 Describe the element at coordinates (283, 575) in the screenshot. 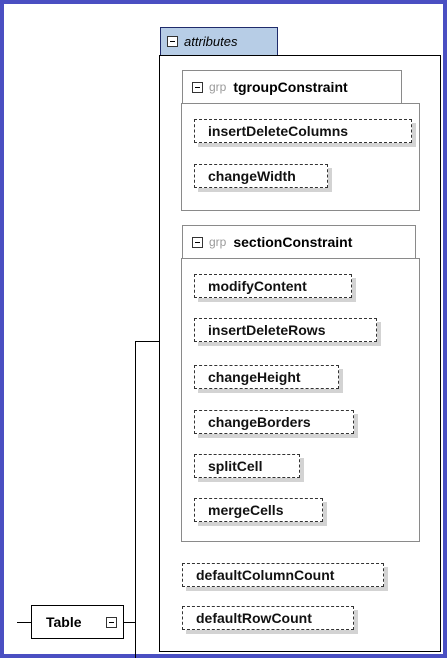

I see `attribute-item: defaultColumnCount` at that location.